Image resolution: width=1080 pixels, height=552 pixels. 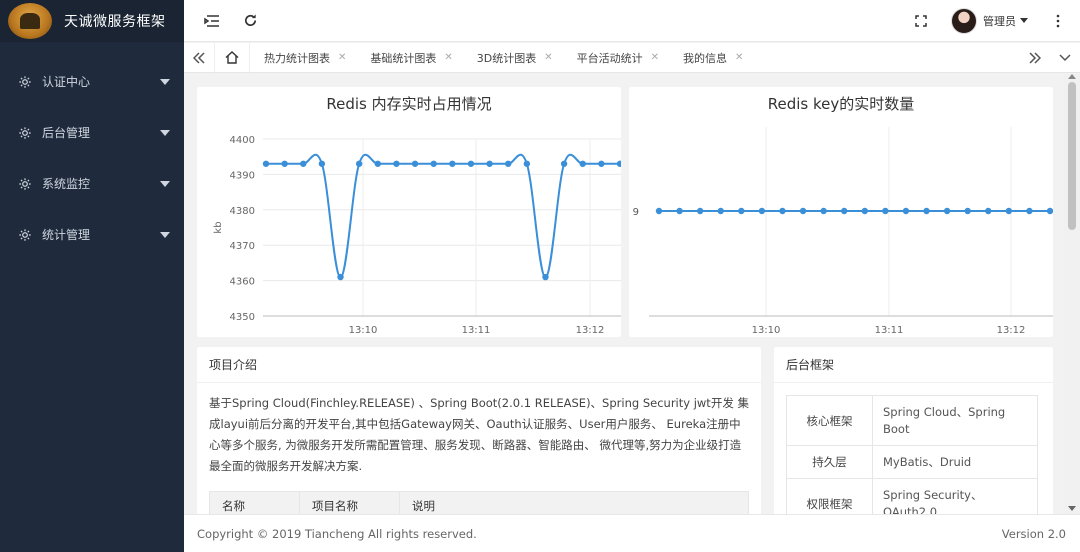 What do you see at coordinates (476, 330) in the screenshot?
I see `x-tick-label: 13:11` at bounding box center [476, 330].